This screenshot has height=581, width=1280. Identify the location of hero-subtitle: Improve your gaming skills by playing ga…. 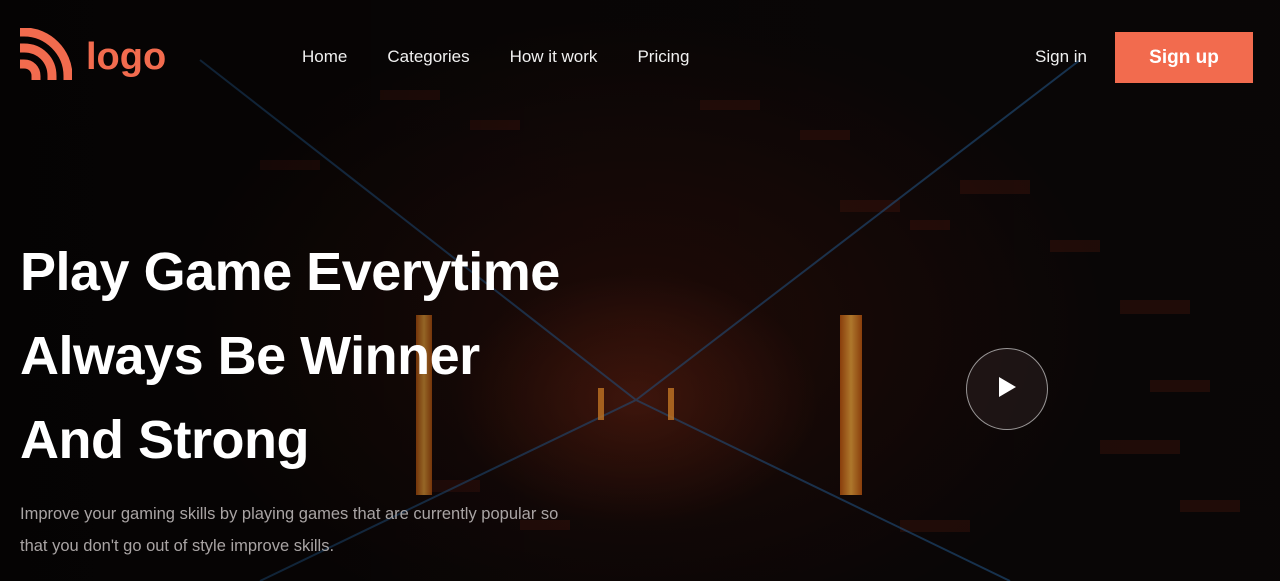
(289, 530).